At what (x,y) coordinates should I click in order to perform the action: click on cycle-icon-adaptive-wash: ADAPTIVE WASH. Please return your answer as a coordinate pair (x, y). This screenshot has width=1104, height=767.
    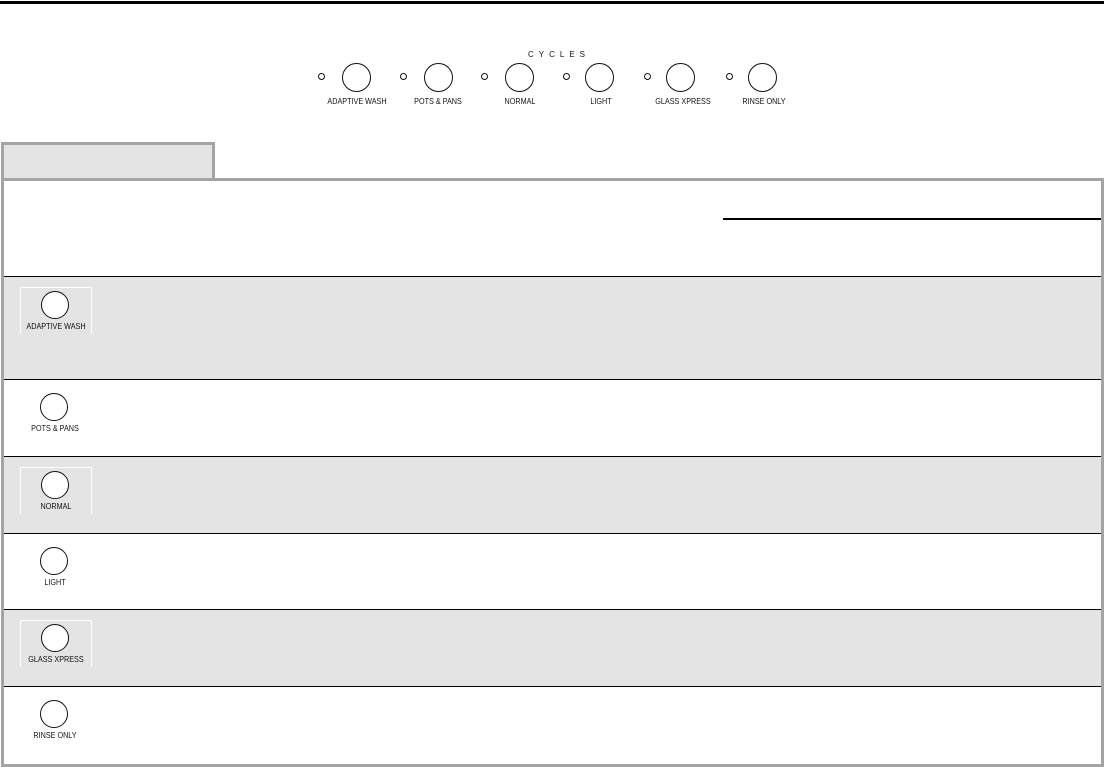
    Looking at the image, I should click on (56, 310).